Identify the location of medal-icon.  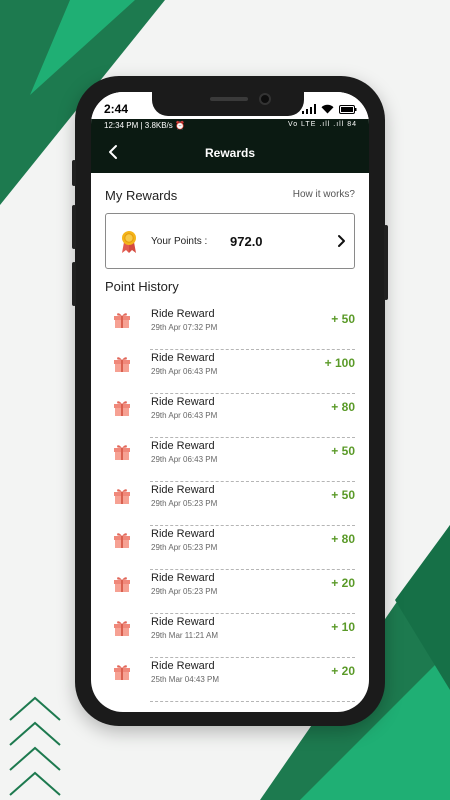
(129, 242).